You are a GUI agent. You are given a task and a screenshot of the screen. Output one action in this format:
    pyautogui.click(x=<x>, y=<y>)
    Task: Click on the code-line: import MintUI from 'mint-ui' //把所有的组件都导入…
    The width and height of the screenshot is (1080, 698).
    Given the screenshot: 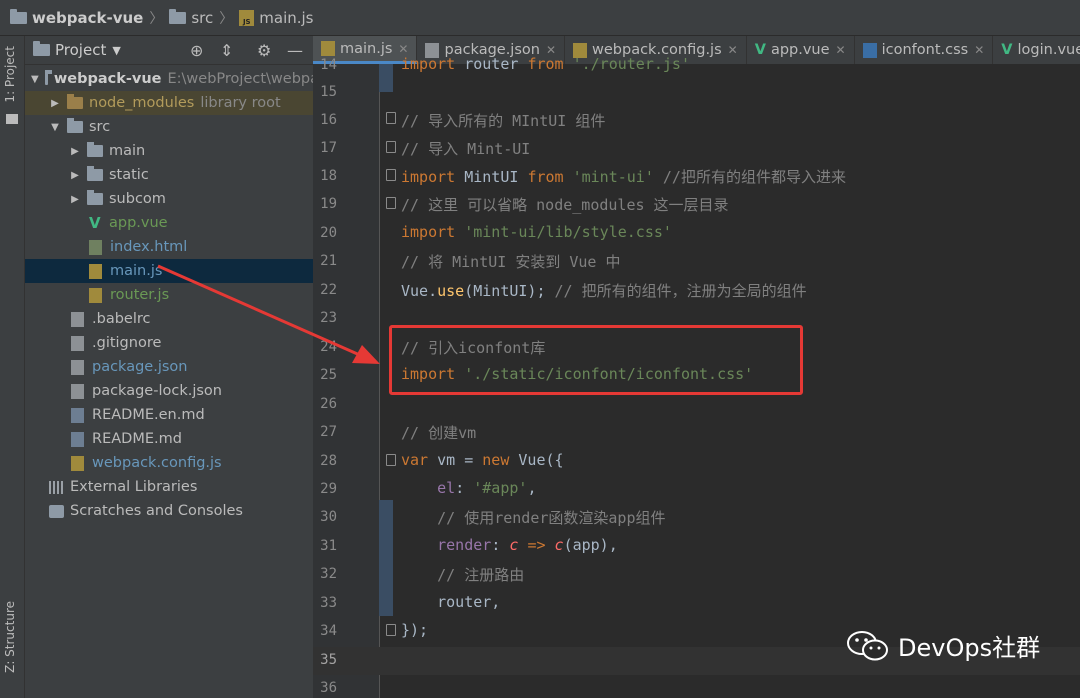 What is the action you would take?
    pyautogui.click(x=623, y=177)
    